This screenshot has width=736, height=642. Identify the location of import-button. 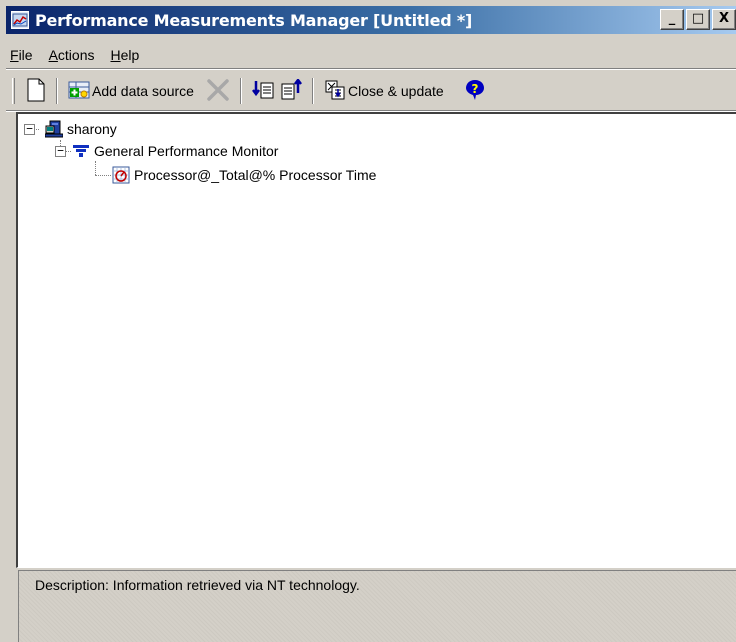
(263, 91).